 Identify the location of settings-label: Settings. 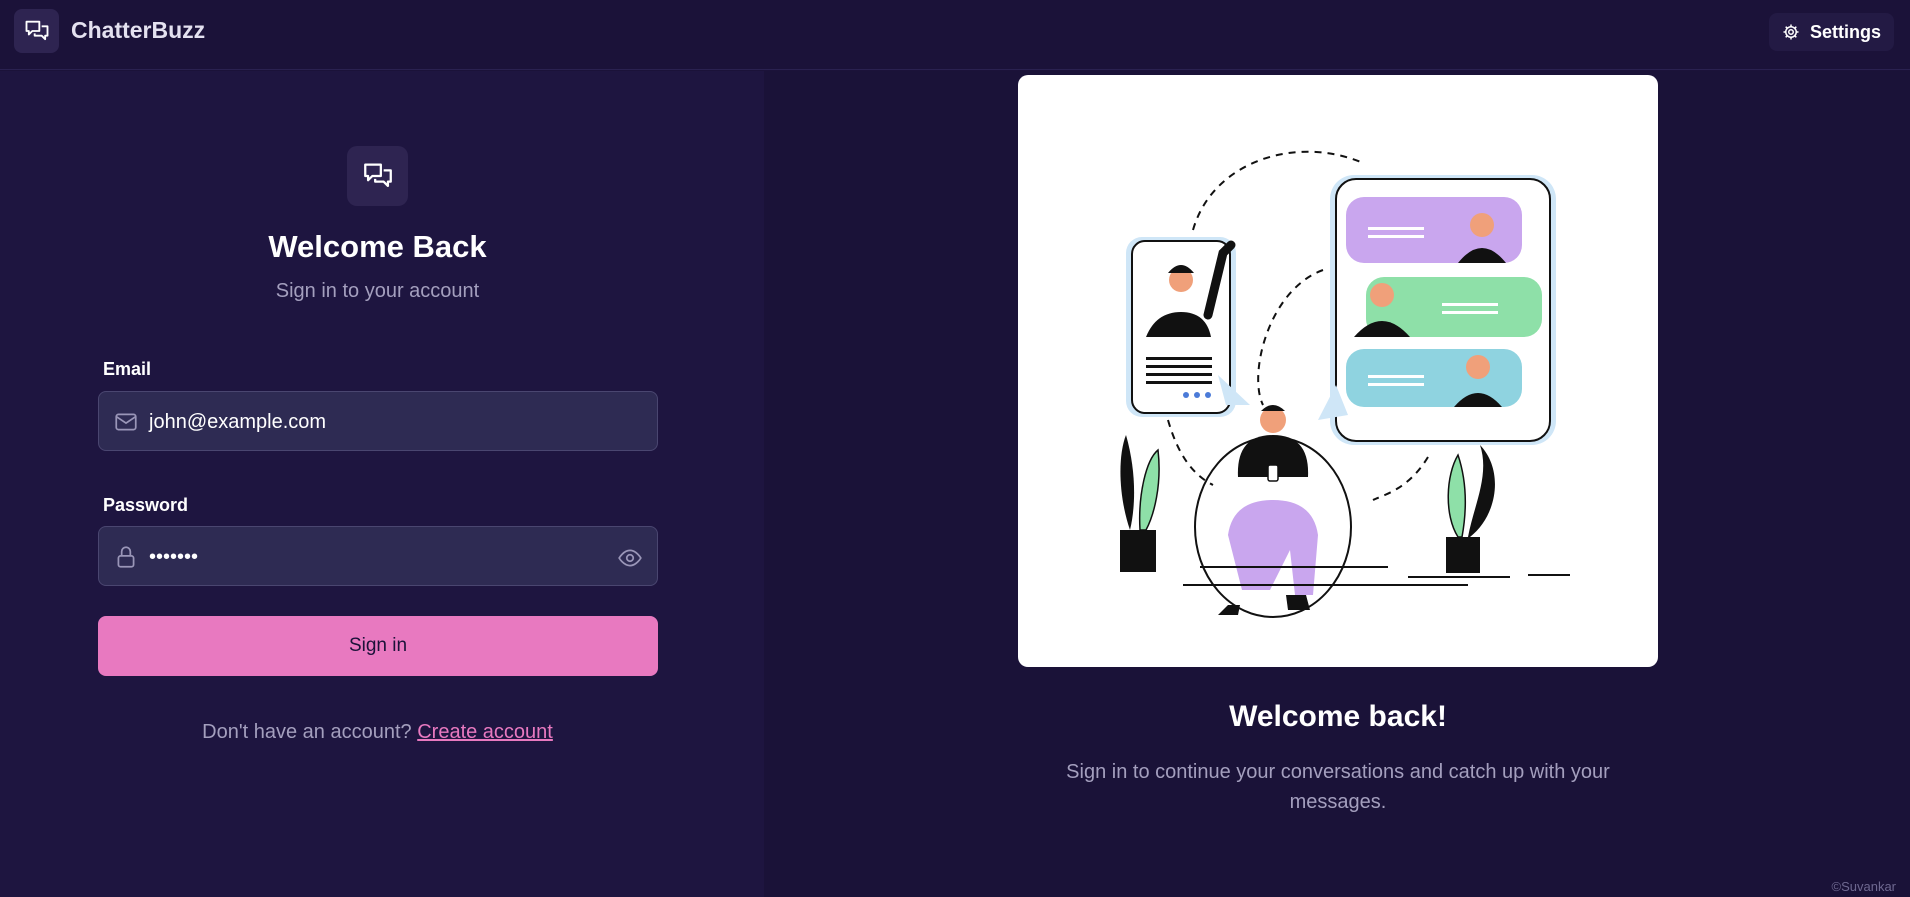
(1845, 31).